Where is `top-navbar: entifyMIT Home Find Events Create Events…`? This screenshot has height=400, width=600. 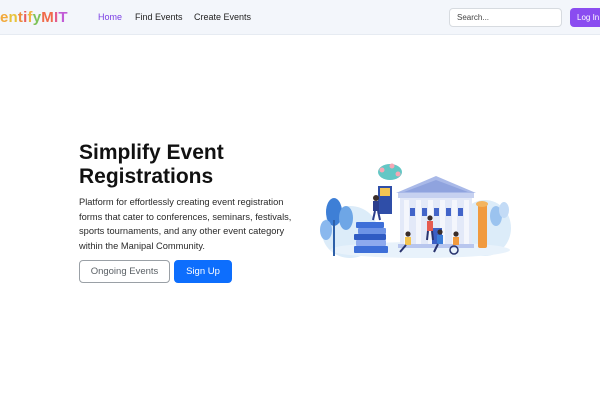 top-navbar: entifyMIT Home Find Events Create Events… is located at coordinates (300, 17).